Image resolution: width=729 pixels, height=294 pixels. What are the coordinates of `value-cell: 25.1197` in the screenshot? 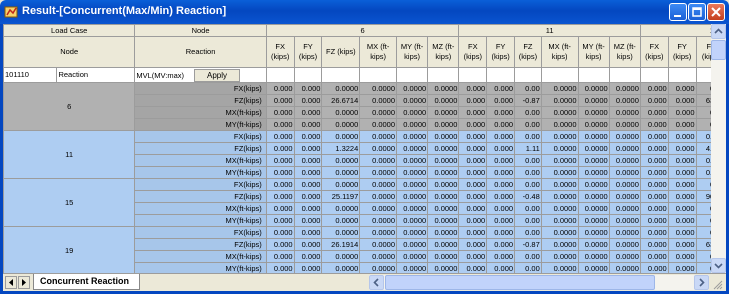 It's located at (341, 196).